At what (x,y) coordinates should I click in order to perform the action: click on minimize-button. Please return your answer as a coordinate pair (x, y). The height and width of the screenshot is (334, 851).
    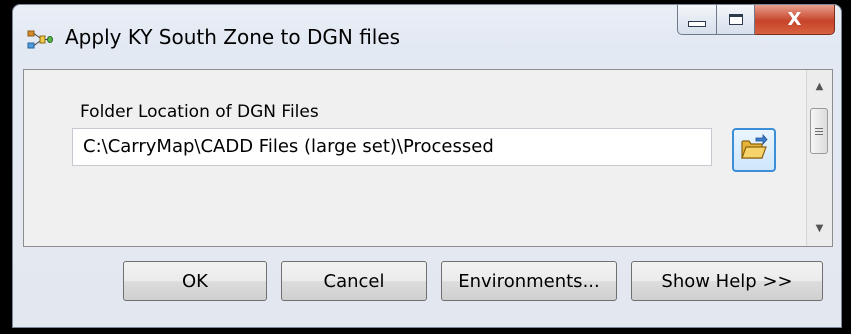
    Looking at the image, I should click on (697, 20).